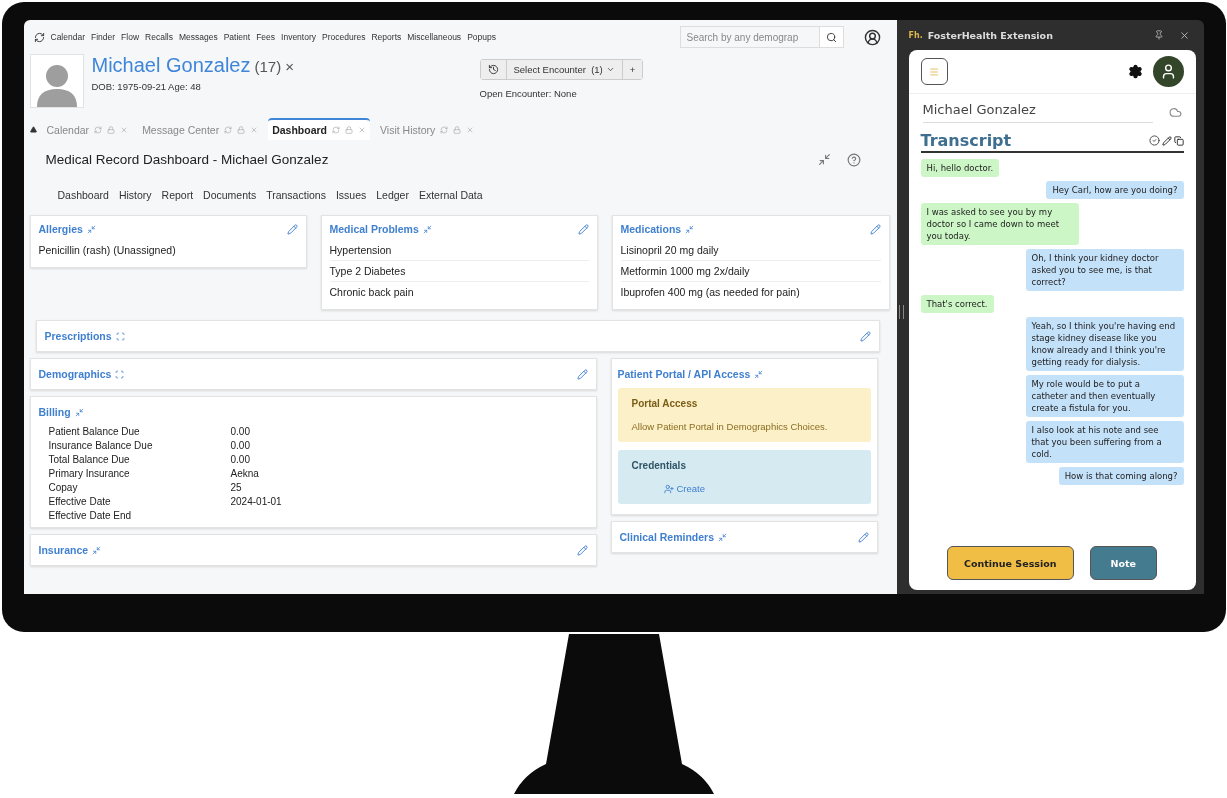 This screenshot has width=1227, height=798. Describe the element at coordinates (990, 35) in the screenshot. I see `extension-title: FosterHealth Extension` at that location.